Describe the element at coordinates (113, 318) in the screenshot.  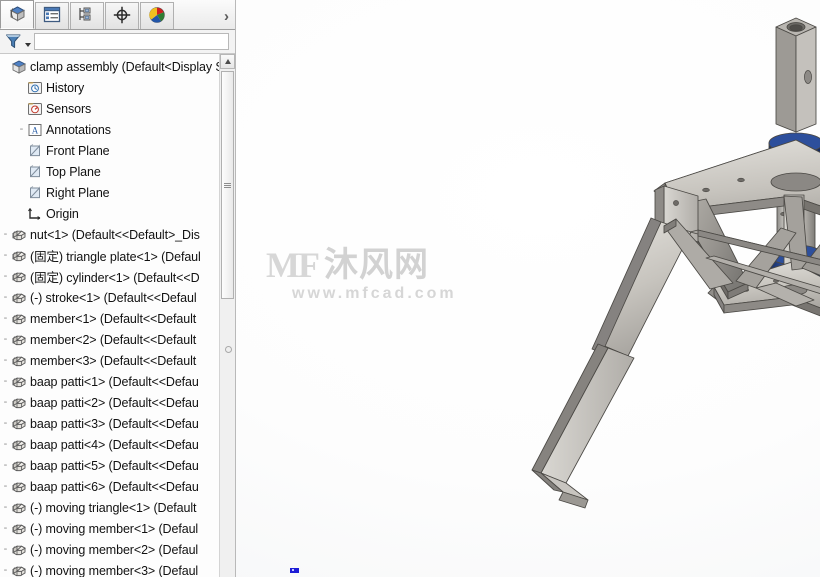
I see `tree-node-label: member<1> (Default<<Default` at that location.